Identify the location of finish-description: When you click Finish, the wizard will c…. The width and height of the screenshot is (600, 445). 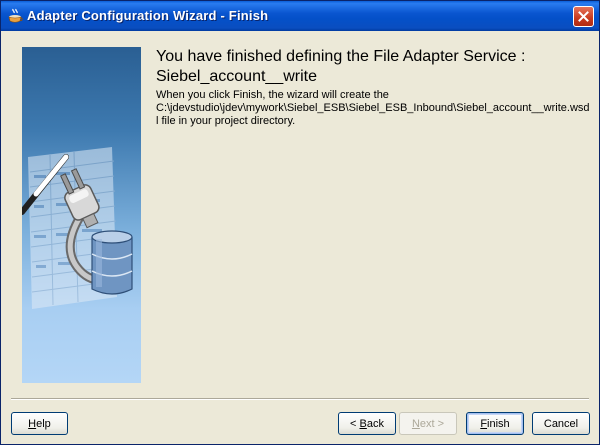
(373, 108).